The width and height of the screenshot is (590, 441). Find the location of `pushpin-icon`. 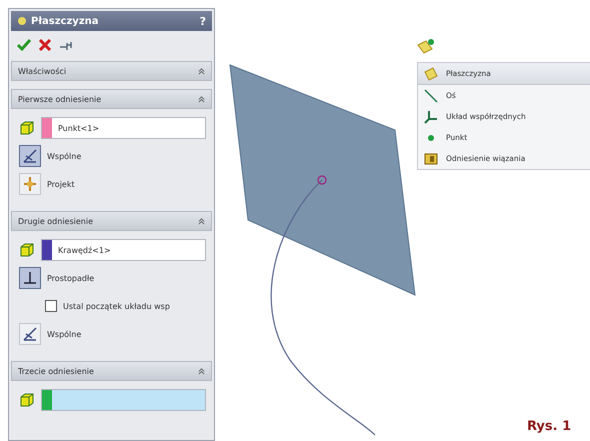

pushpin-icon is located at coordinates (66, 45).